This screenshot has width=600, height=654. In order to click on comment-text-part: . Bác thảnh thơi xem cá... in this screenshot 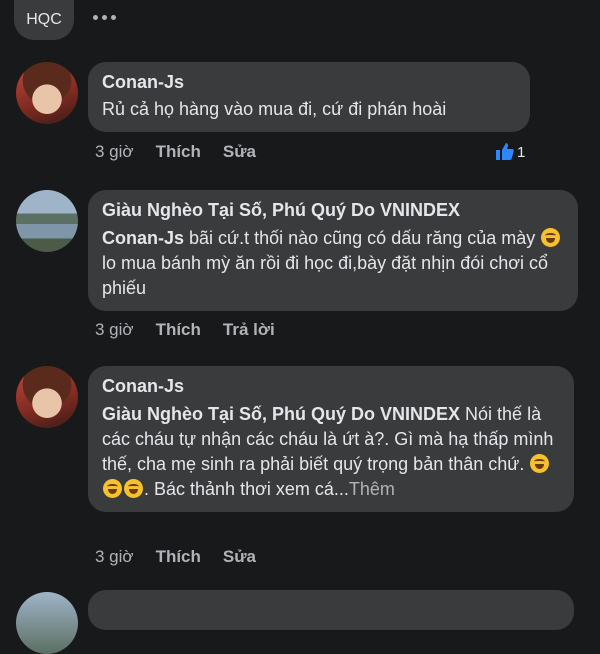, I will do `click(246, 489)`.